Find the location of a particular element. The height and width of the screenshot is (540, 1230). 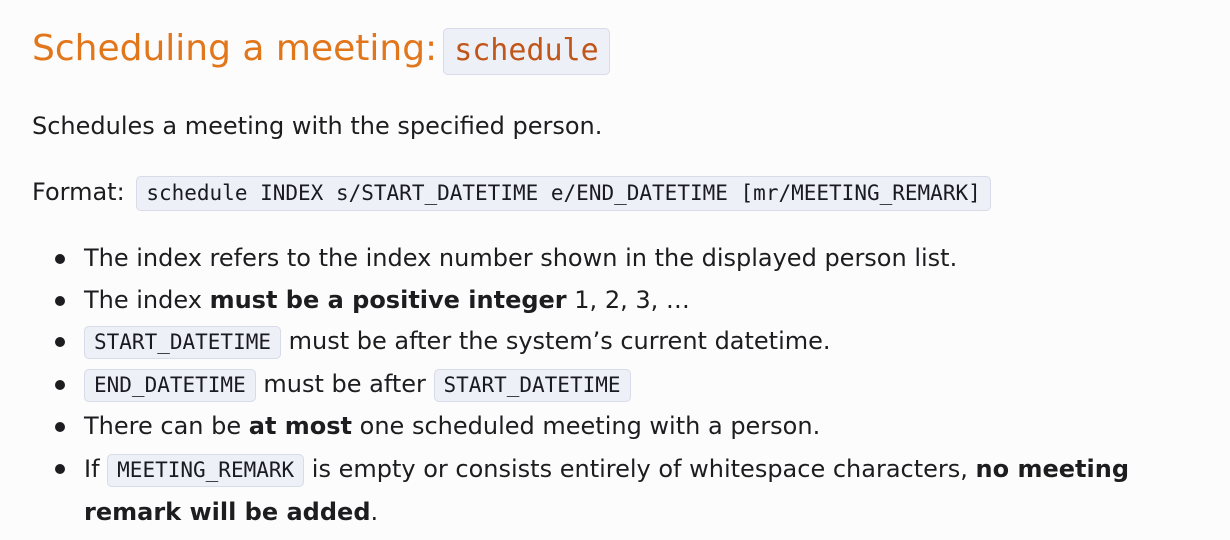

rule-text-prefix: There can be is located at coordinates (166, 426).